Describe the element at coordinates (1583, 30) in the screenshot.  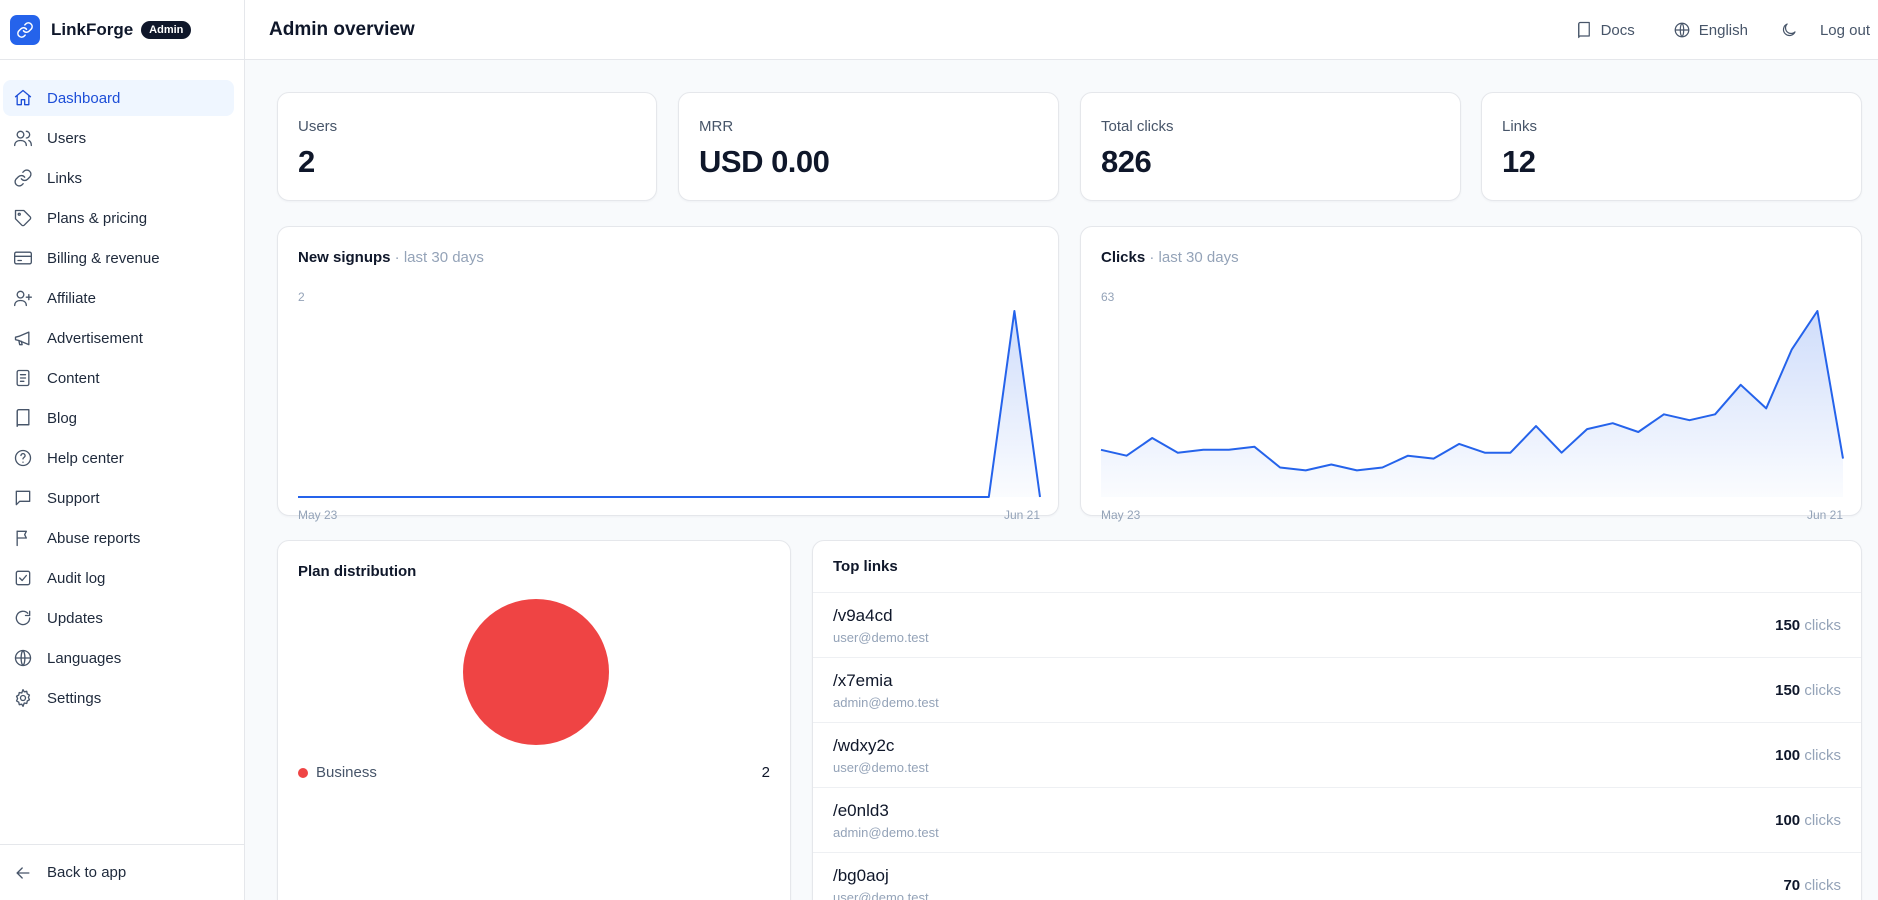
I see `book-icon` at that location.